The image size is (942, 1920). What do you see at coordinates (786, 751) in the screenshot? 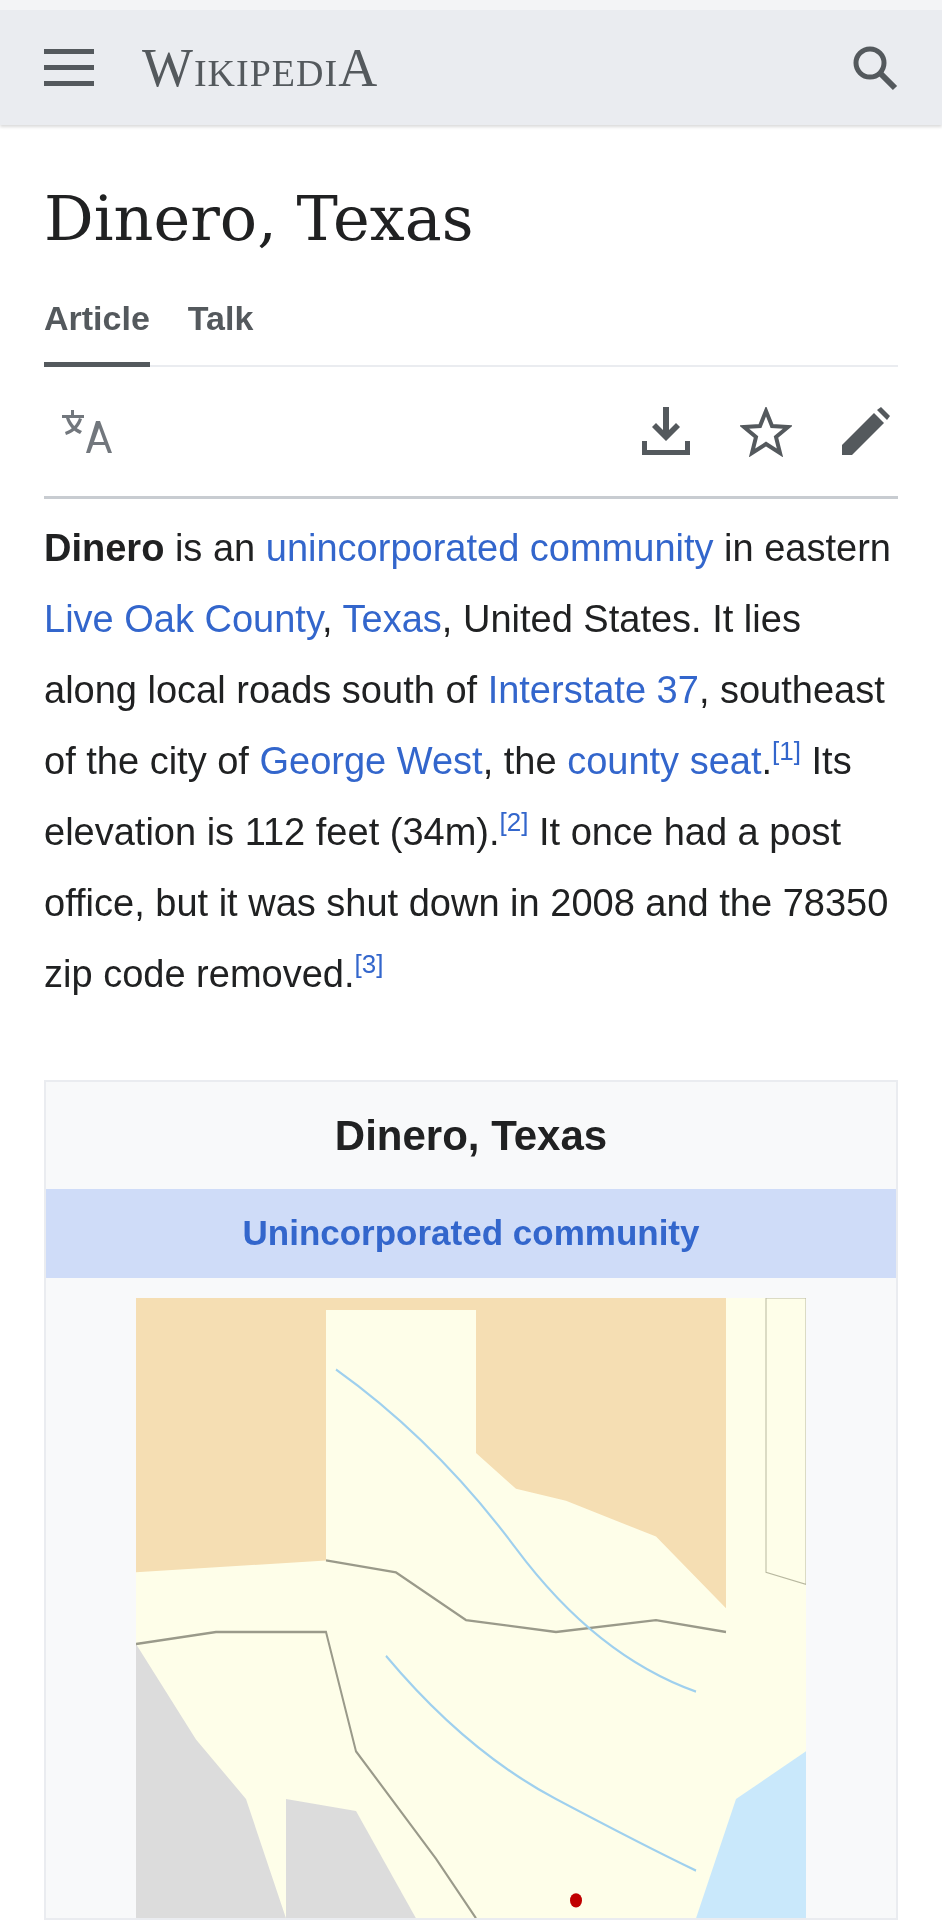
I see `reference-link: [1]` at bounding box center [786, 751].